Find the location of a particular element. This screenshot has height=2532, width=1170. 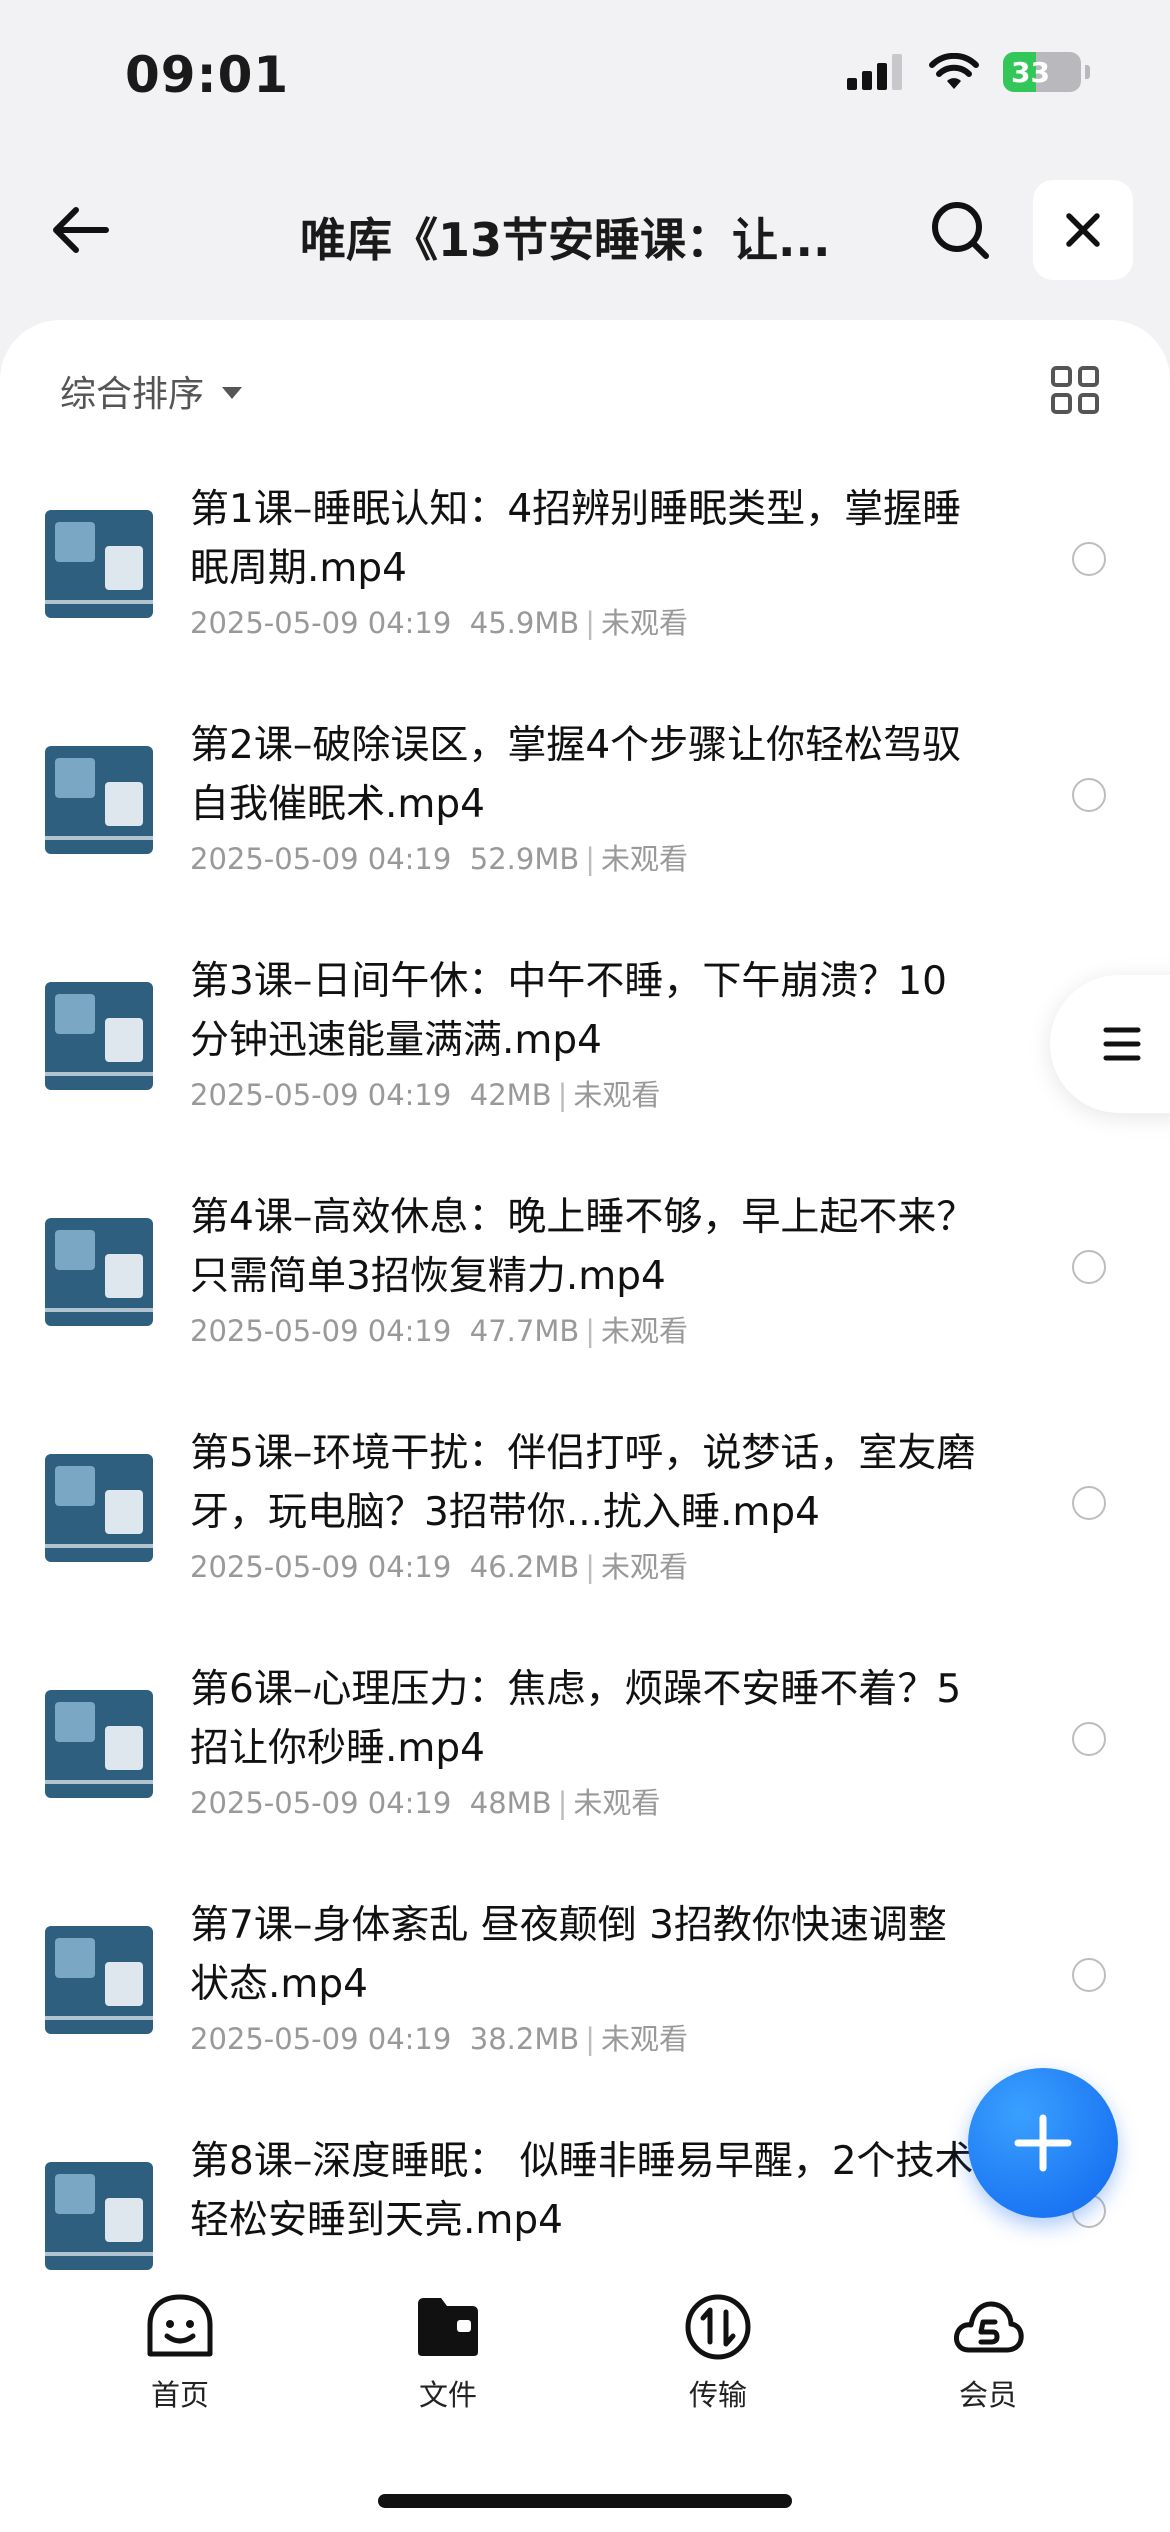

search-button is located at coordinates (960, 230).